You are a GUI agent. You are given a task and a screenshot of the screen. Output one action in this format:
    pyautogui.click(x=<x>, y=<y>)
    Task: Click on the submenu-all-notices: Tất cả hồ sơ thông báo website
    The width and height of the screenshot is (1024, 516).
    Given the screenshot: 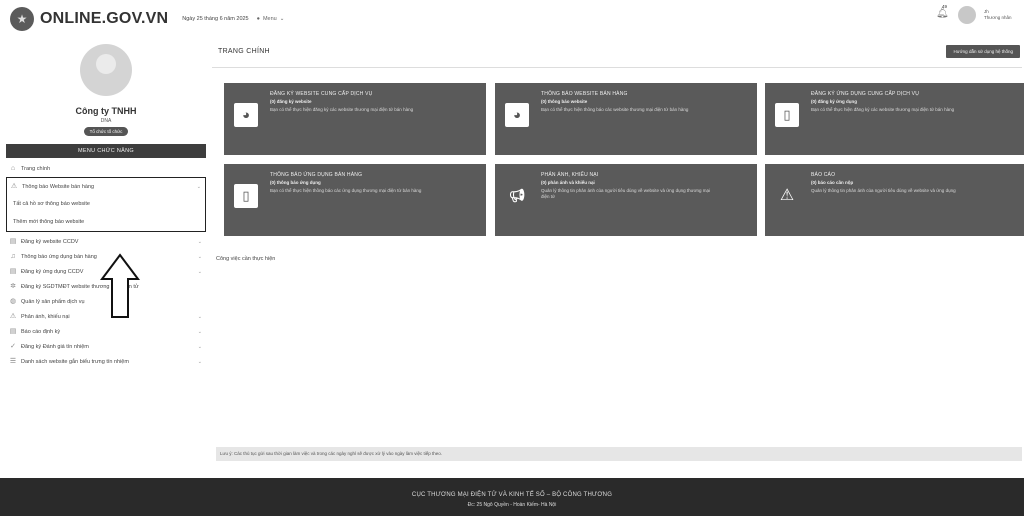 What is the action you would take?
    pyautogui.click(x=106, y=204)
    